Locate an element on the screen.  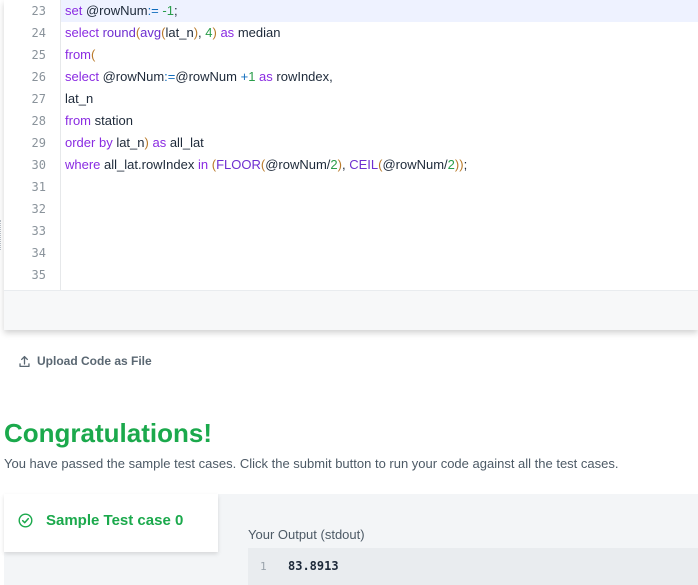
code-line: order by lat_n) as all_lat is located at coordinates (379, 143).